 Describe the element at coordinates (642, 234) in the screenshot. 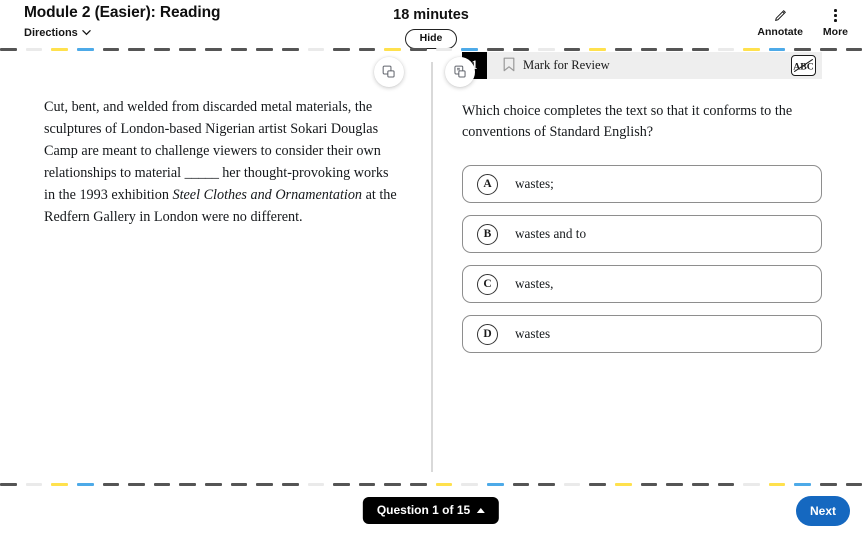

I see `answer-choice-b: Bwastes and to` at that location.